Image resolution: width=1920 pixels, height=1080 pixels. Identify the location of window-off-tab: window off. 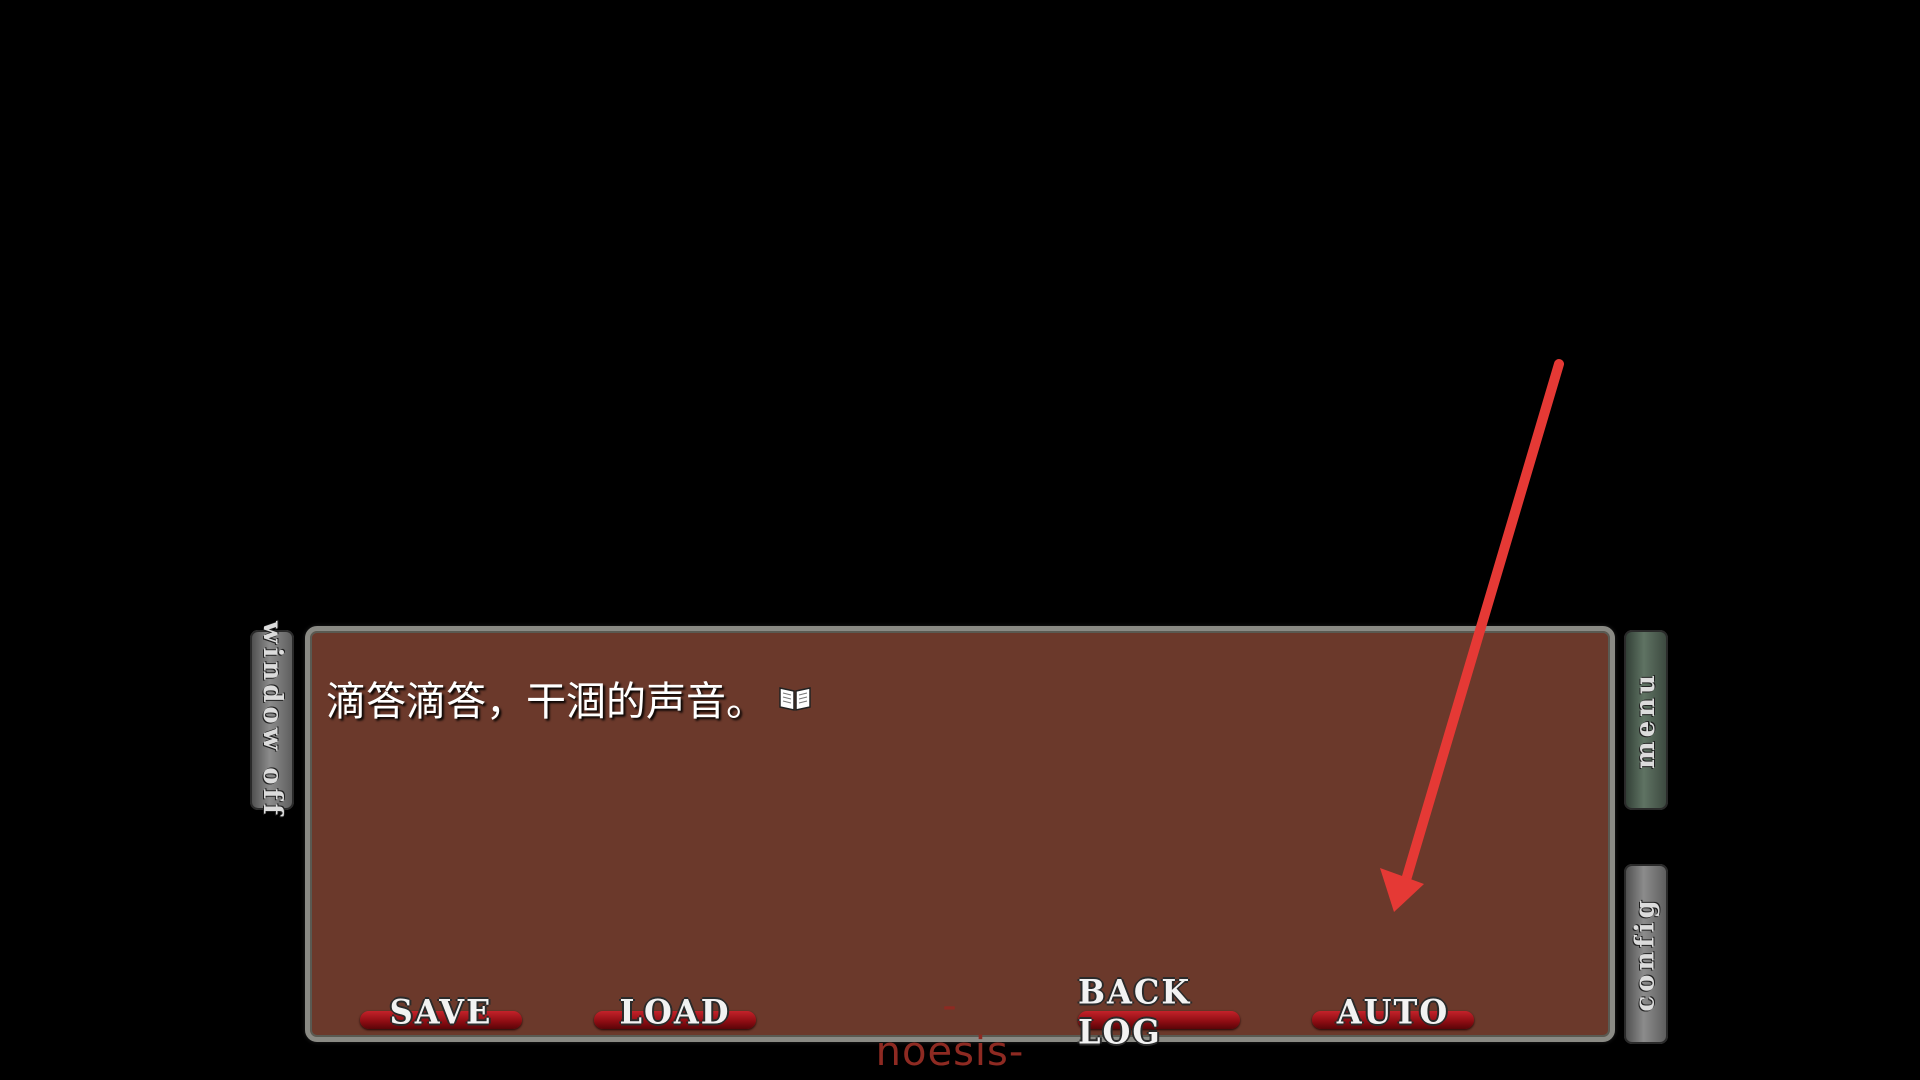
(272, 720).